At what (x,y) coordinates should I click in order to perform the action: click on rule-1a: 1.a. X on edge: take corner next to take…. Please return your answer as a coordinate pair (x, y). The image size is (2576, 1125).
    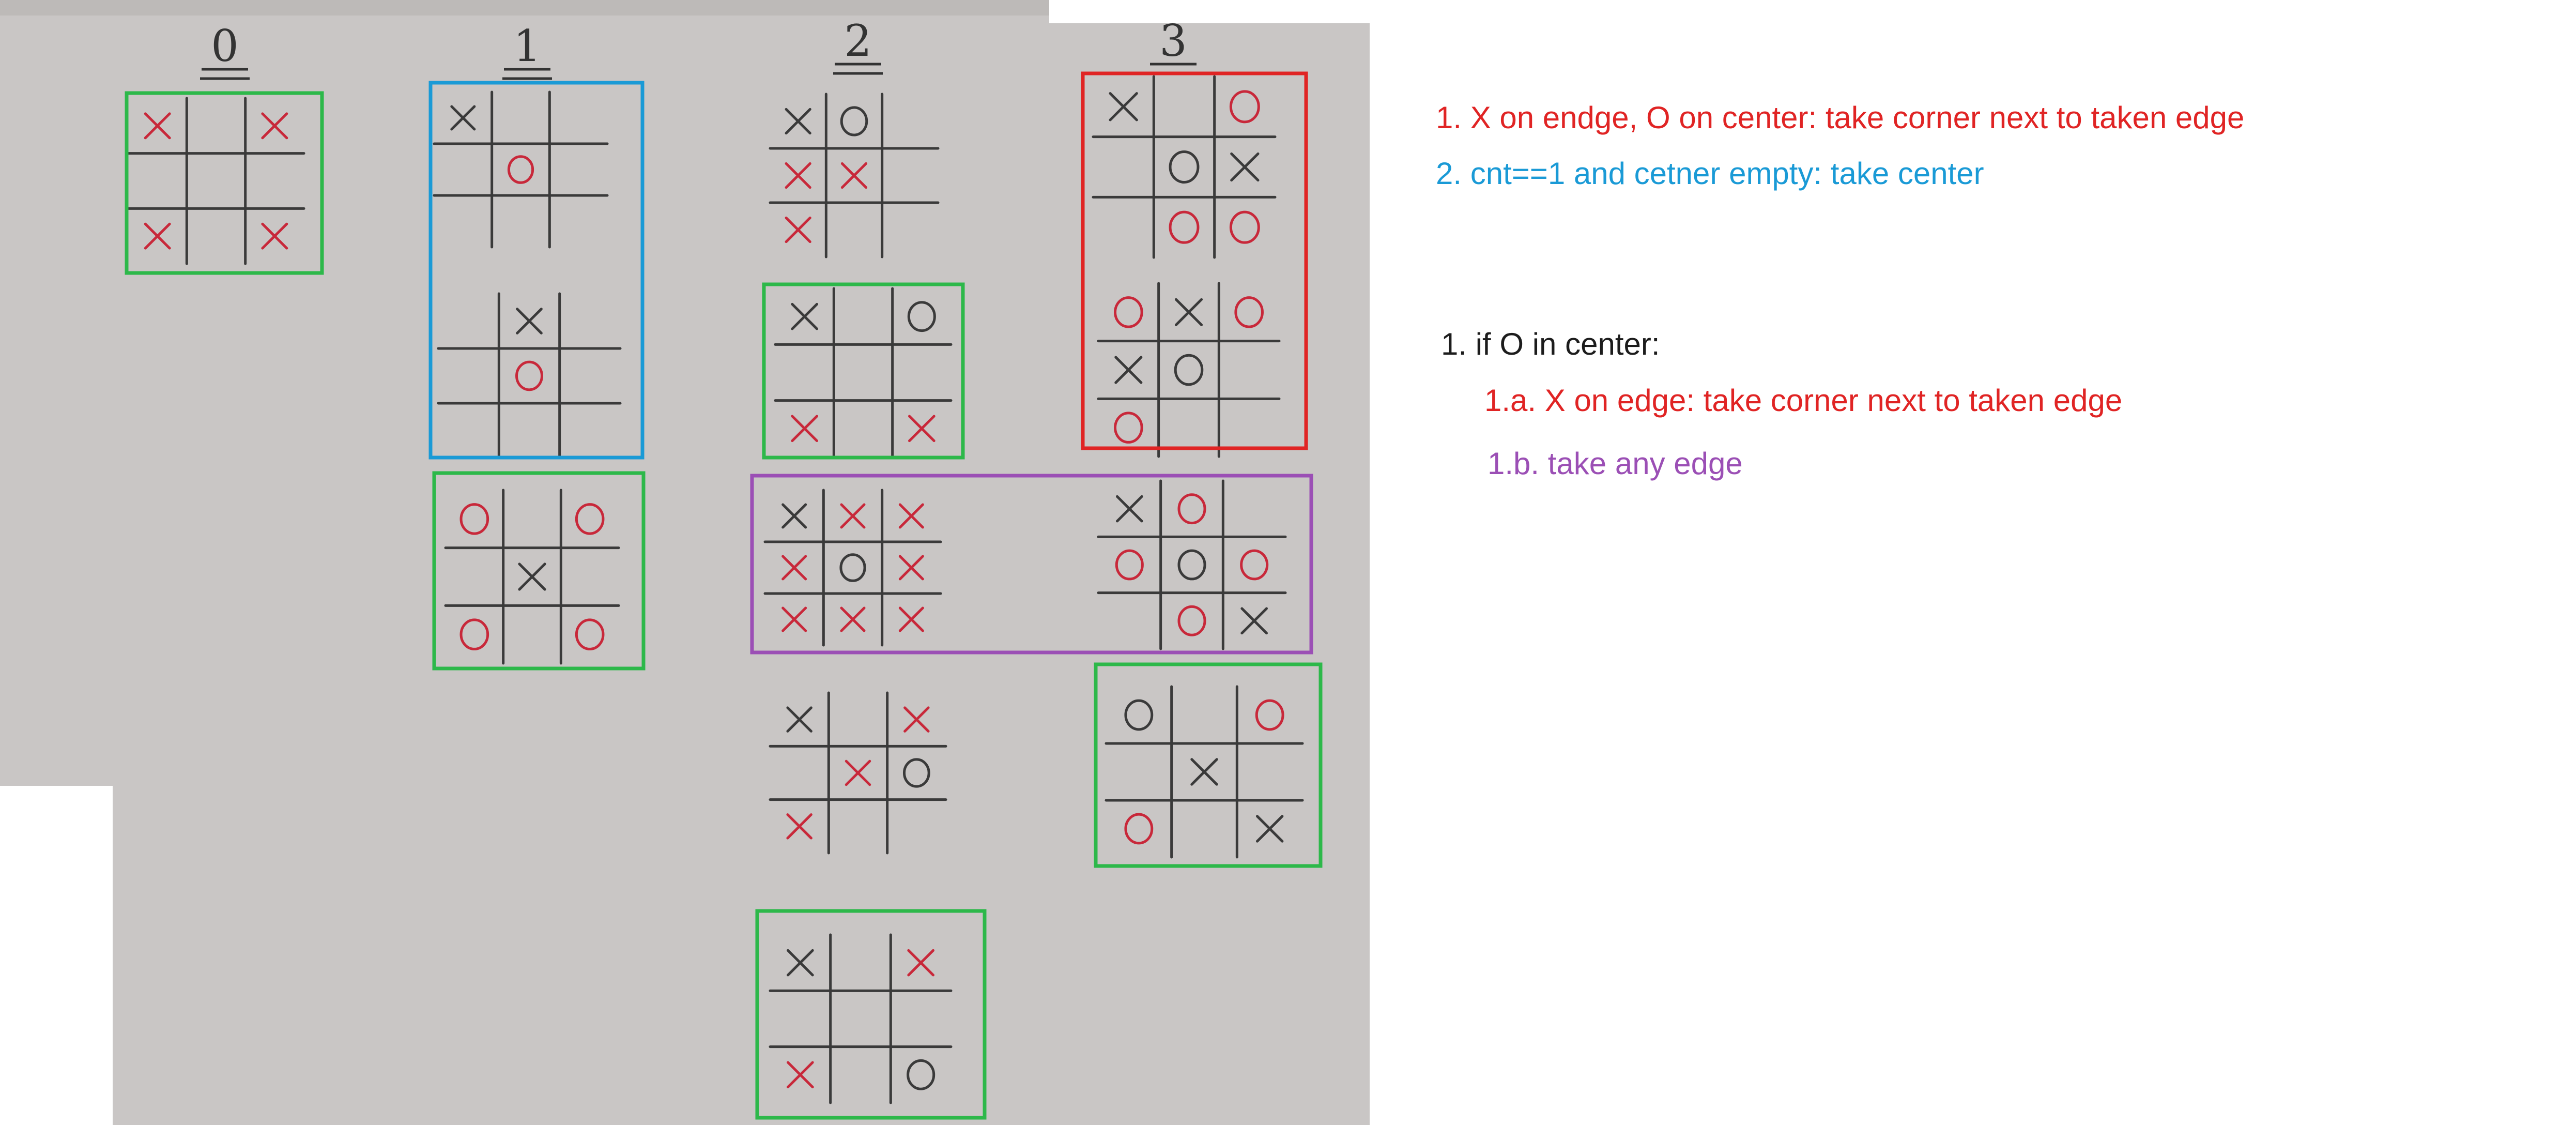
    Looking at the image, I should click on (1803, 400).